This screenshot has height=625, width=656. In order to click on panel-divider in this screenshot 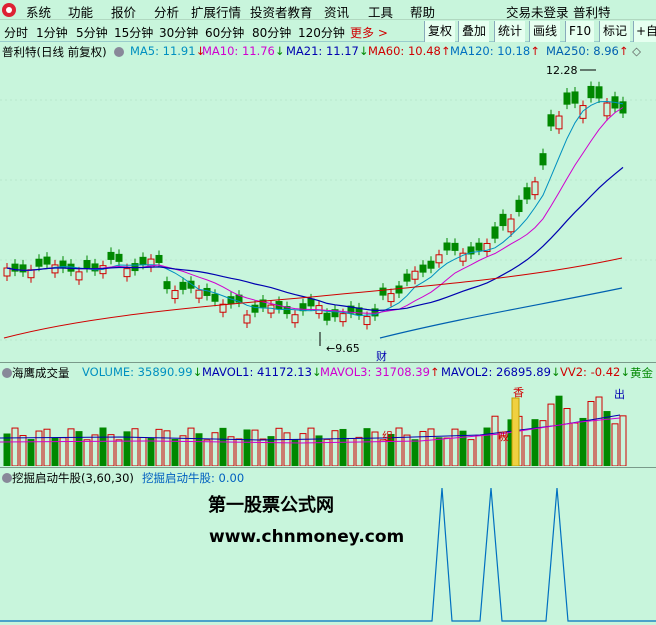, I will do `click(328, 467)`.